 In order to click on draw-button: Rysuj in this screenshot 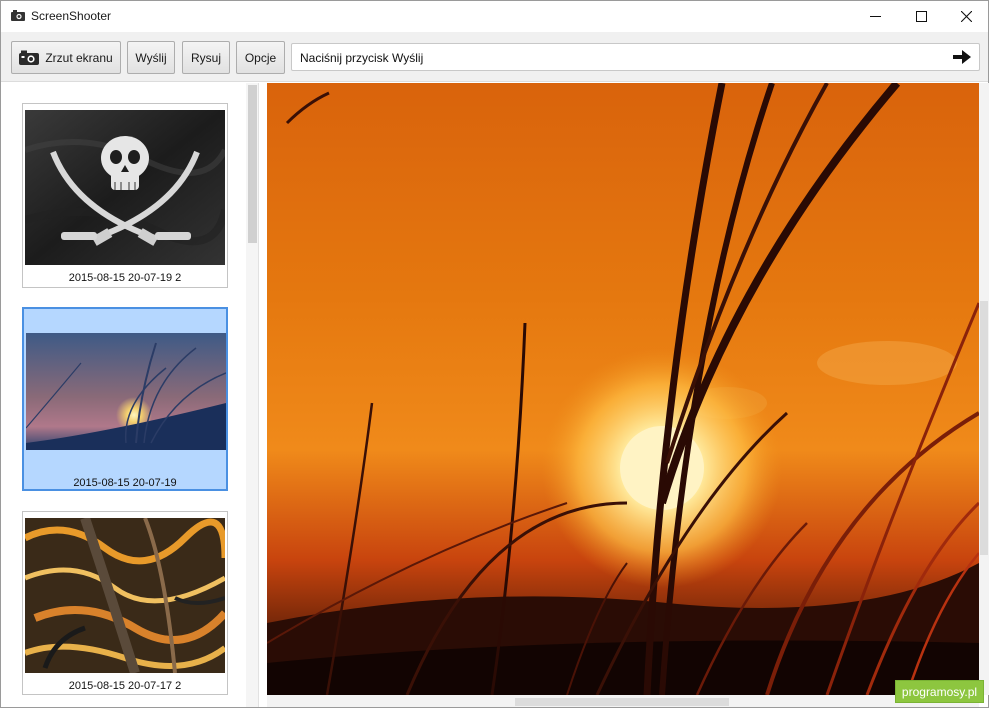, I will do `click(206, 57)`.